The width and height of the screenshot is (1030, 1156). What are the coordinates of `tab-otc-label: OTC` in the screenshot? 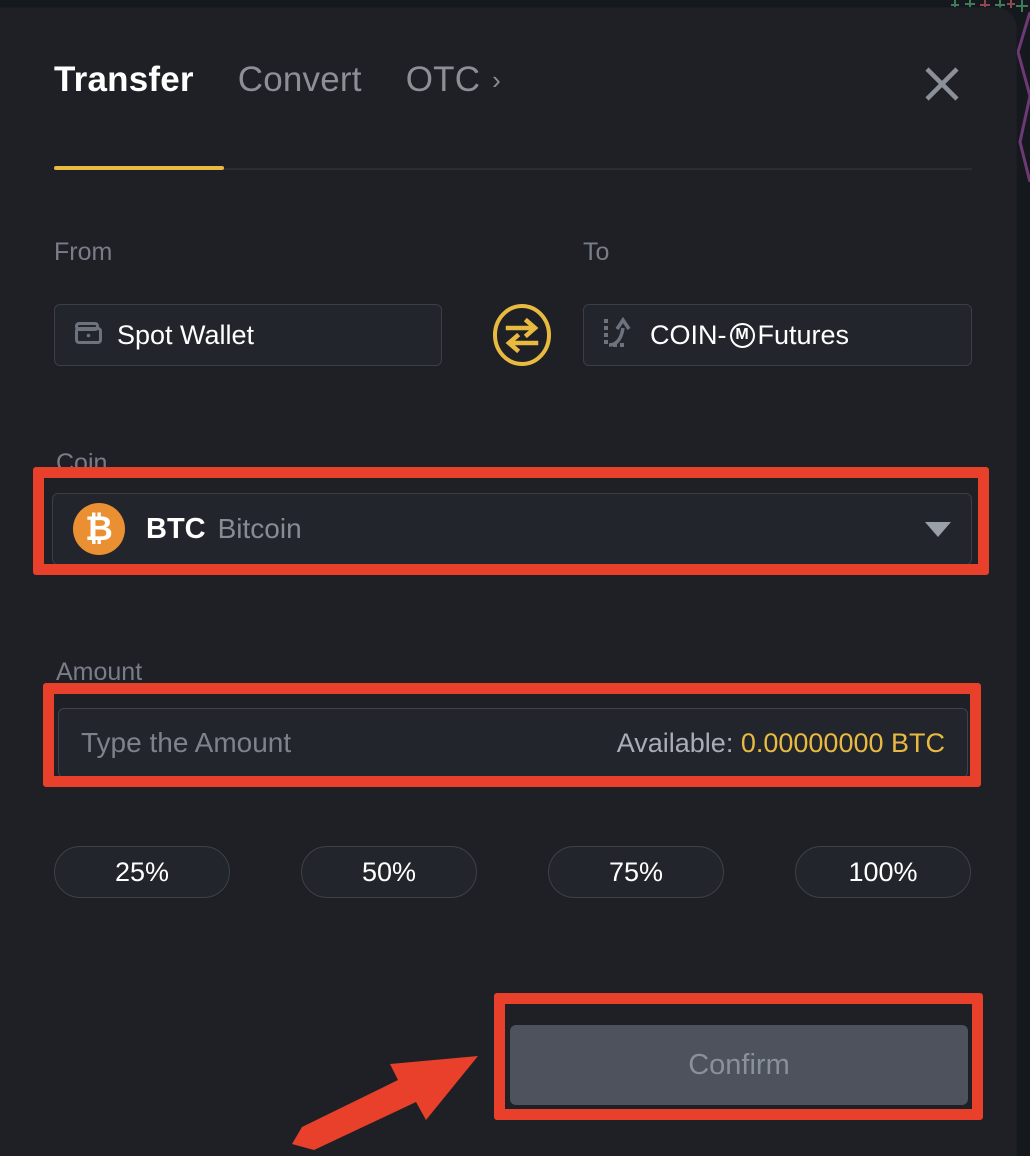 It's located at (443, 79).